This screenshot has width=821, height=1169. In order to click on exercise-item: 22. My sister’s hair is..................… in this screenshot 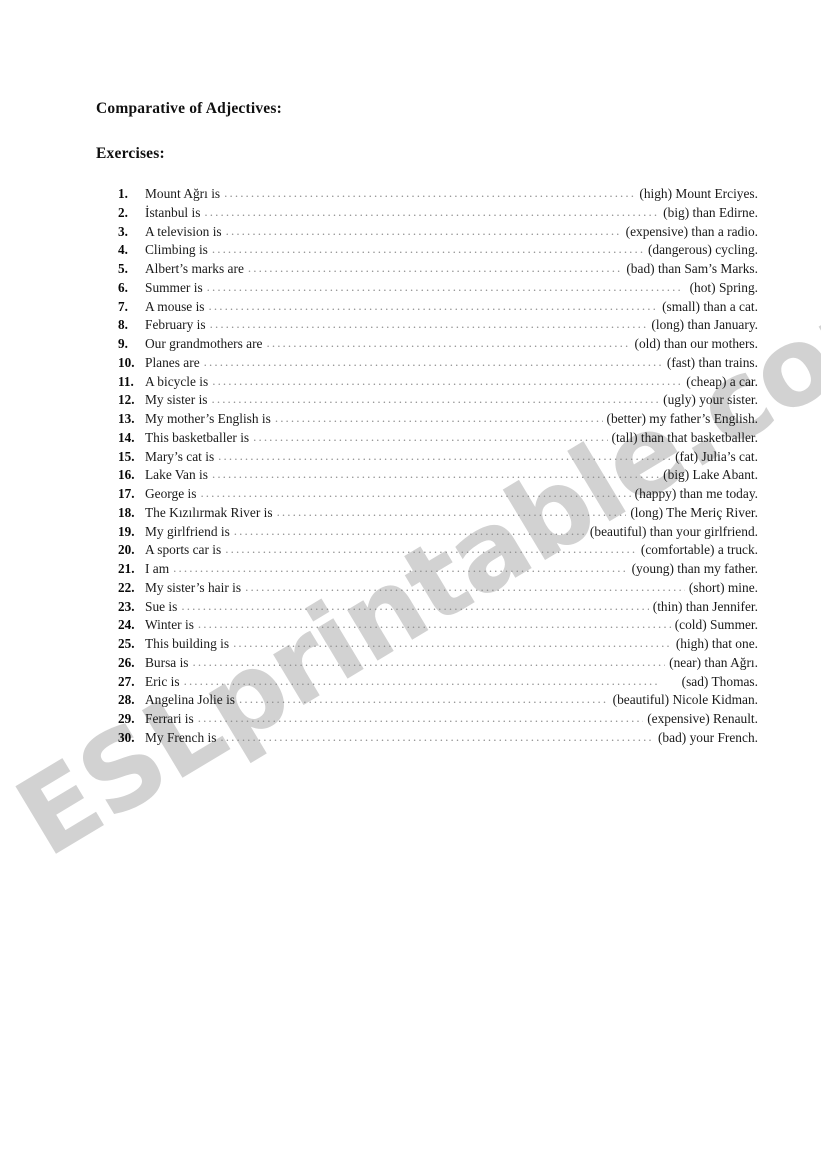, I will do `click(438, 589)`.